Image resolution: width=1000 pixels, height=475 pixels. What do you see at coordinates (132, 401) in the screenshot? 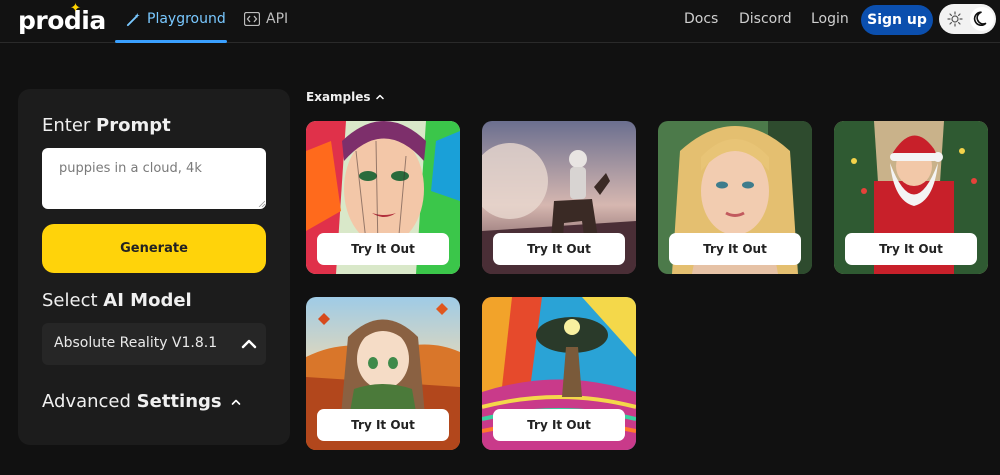
I see `advanced-settings-label: Advanced Settings` at bounding box center [132, 401].